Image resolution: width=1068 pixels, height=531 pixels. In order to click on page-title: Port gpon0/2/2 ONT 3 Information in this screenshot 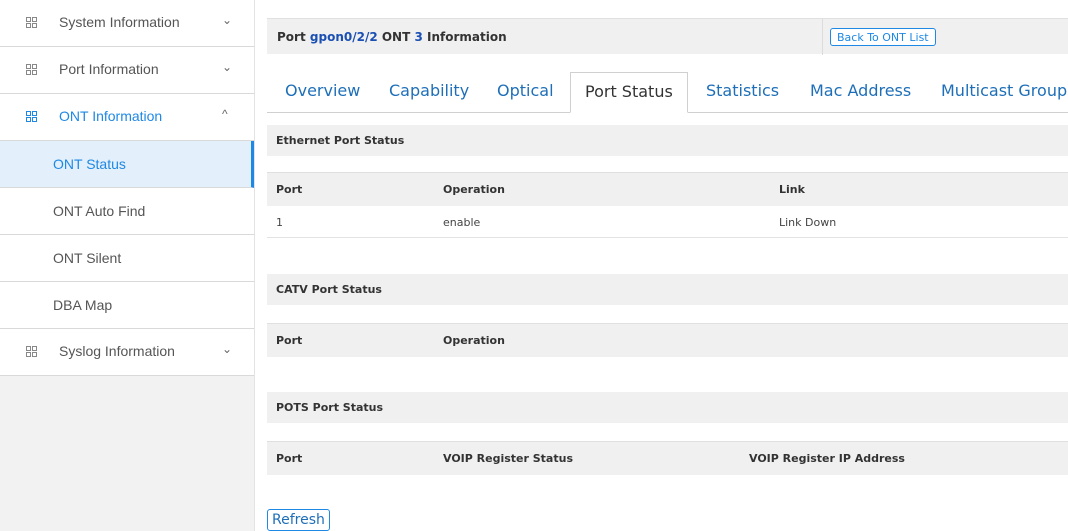, I will do `click(392, 37)`.